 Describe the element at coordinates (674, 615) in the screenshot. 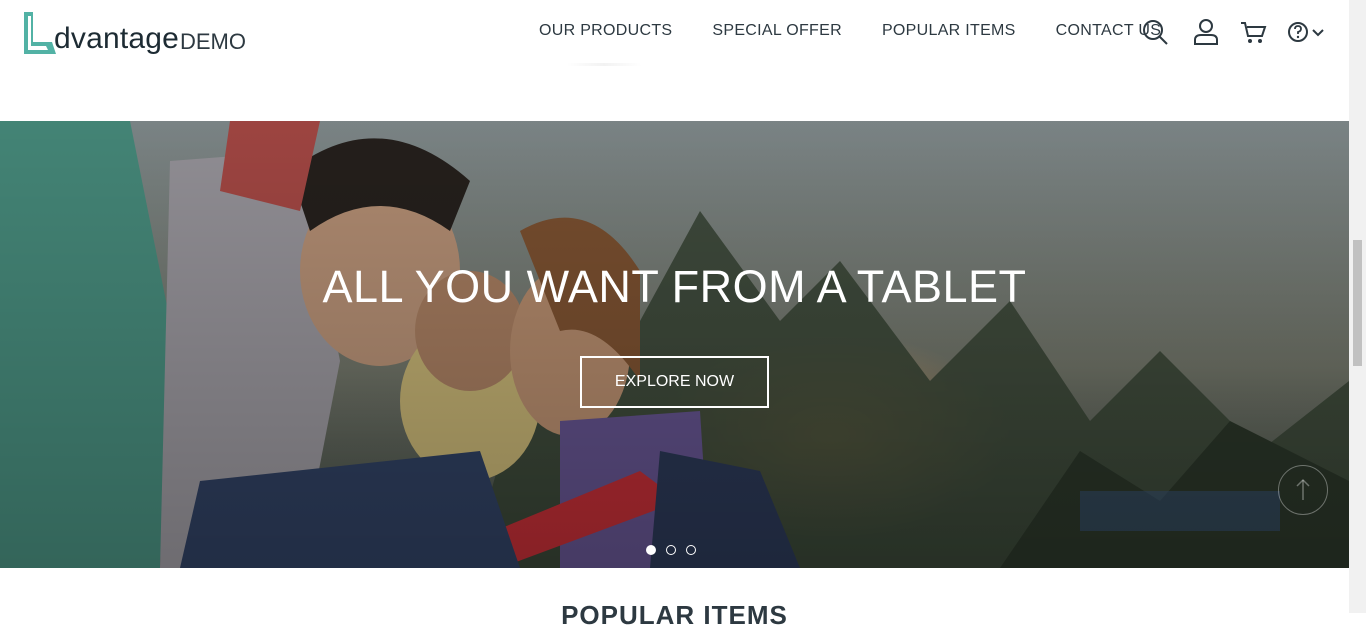

I see `popular-items-heading: POPULAR ITEMS` at that location.